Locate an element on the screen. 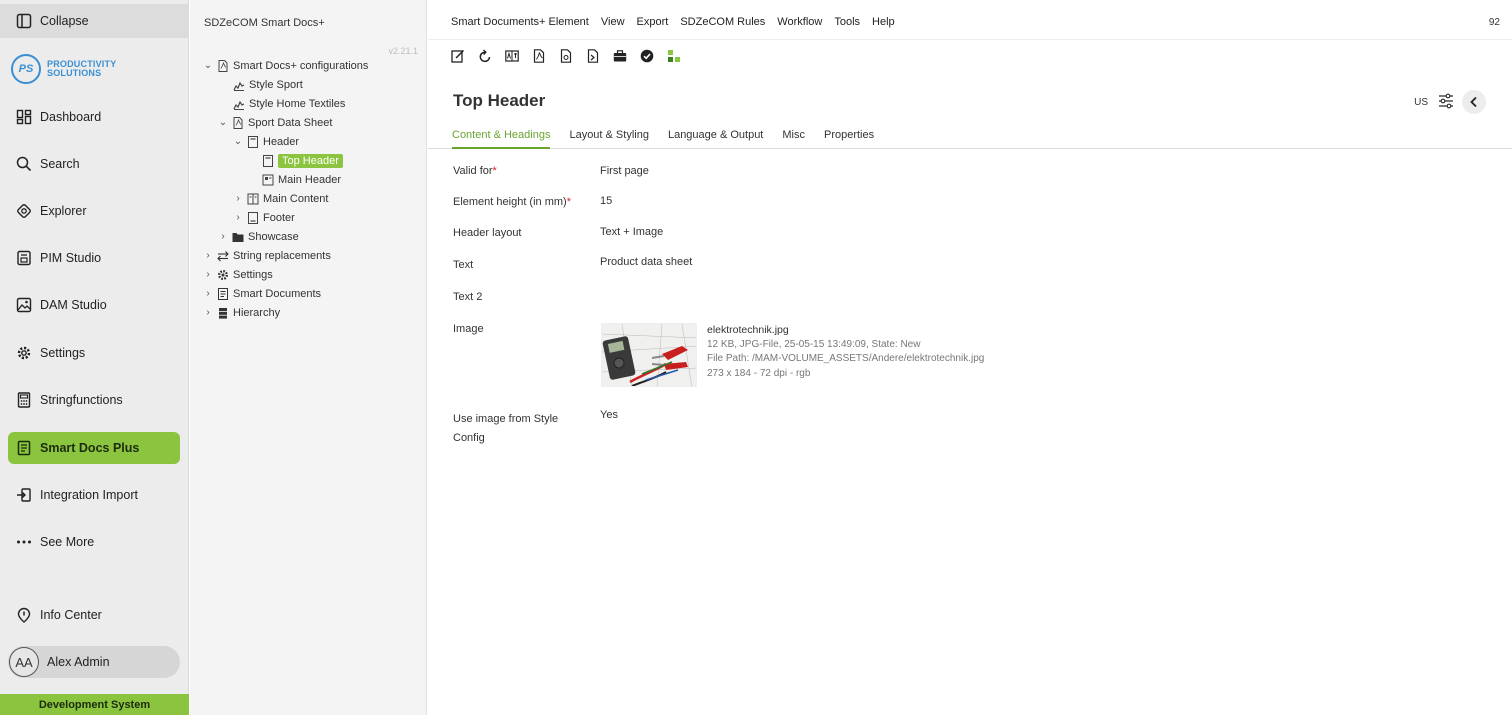  export-button is located at coordinates (593, 56).